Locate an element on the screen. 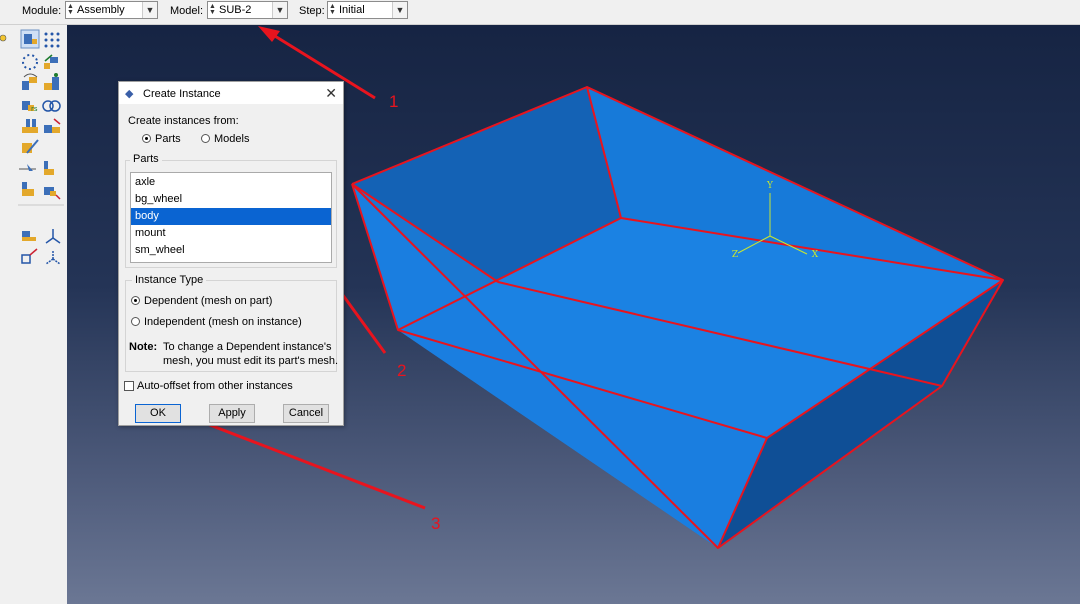 Image resolution: width=1080 pixels, height=604 pixels. radio-parts is located at coordinates (146, 138).